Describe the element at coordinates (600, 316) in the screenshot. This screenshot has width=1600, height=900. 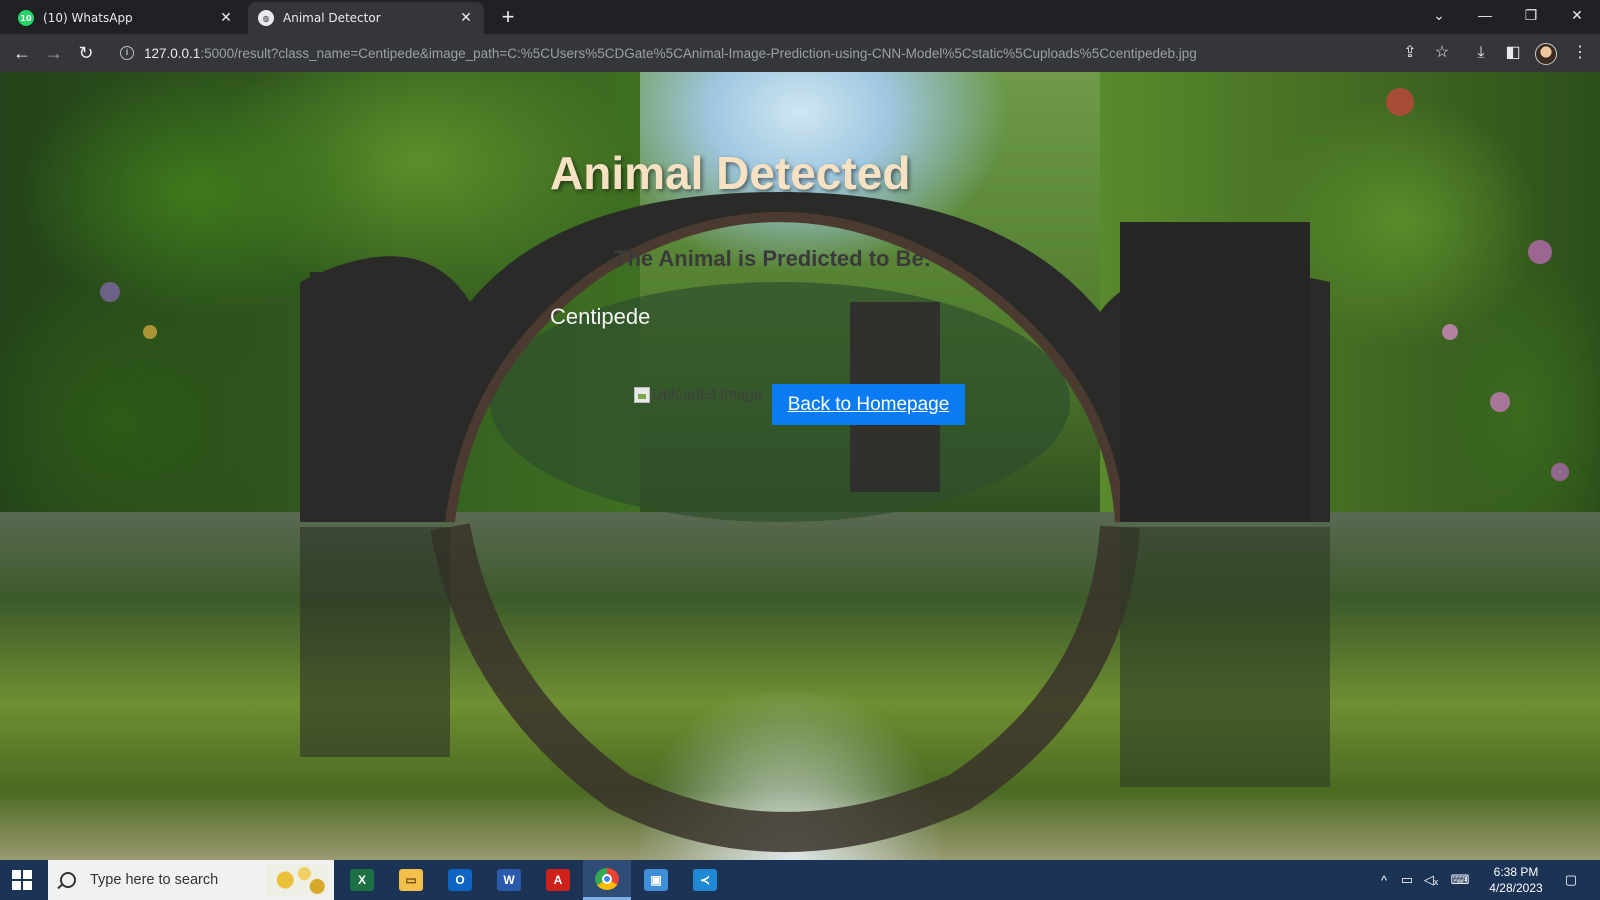
I see `prediction-value: Centipede` at that location.